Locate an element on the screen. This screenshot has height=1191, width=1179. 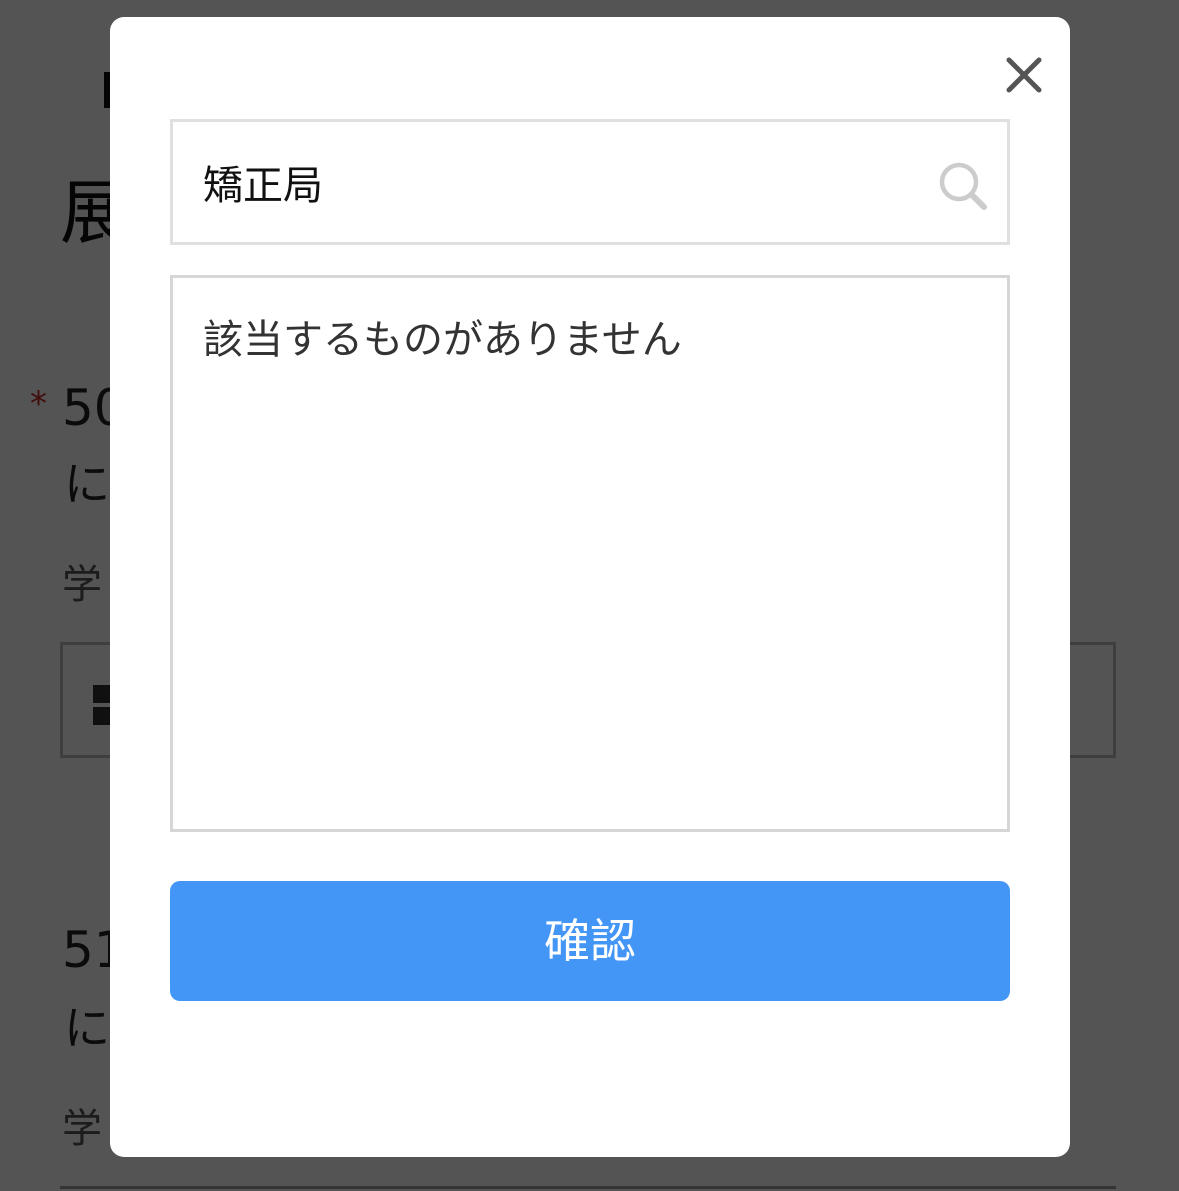
search-input is located at coordinates (553, 182).